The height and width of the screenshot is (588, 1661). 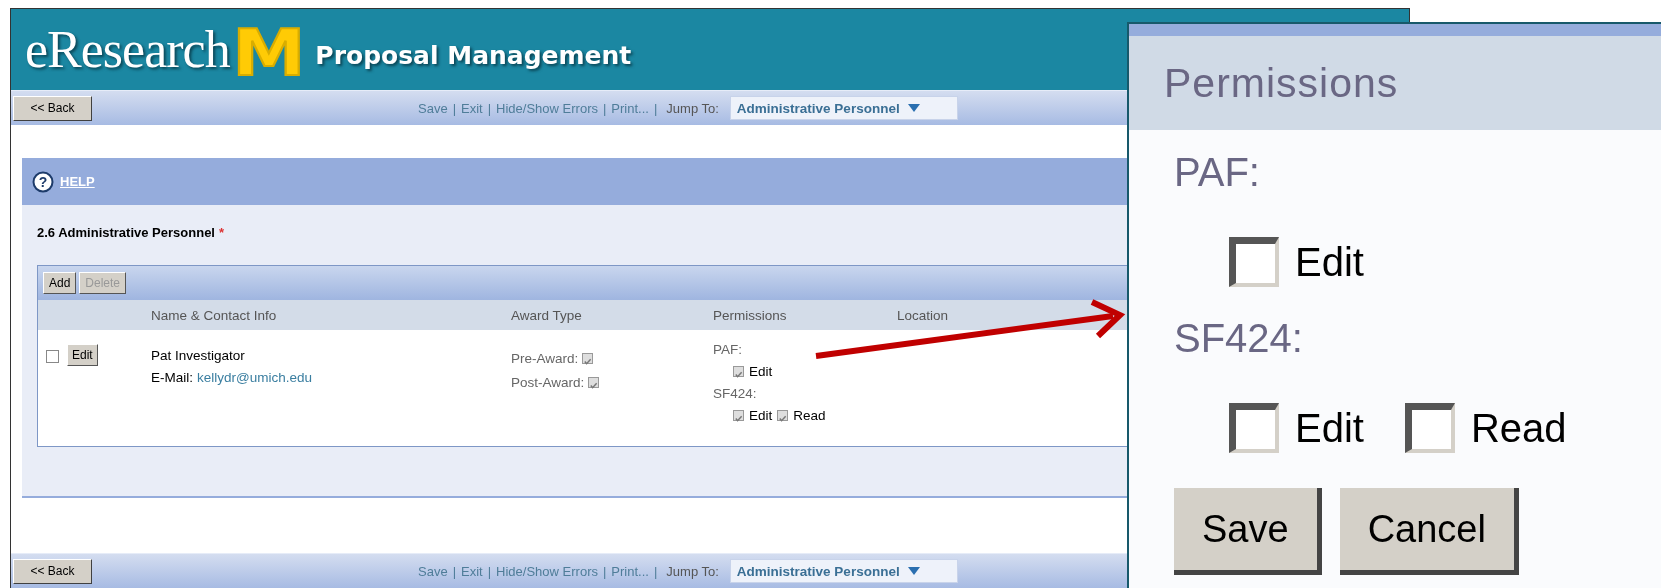 What do you see at coordinates (214, 315) in the screenshot?
I see `column-header: Name & Contact Info` at bounding box center [214, 315].